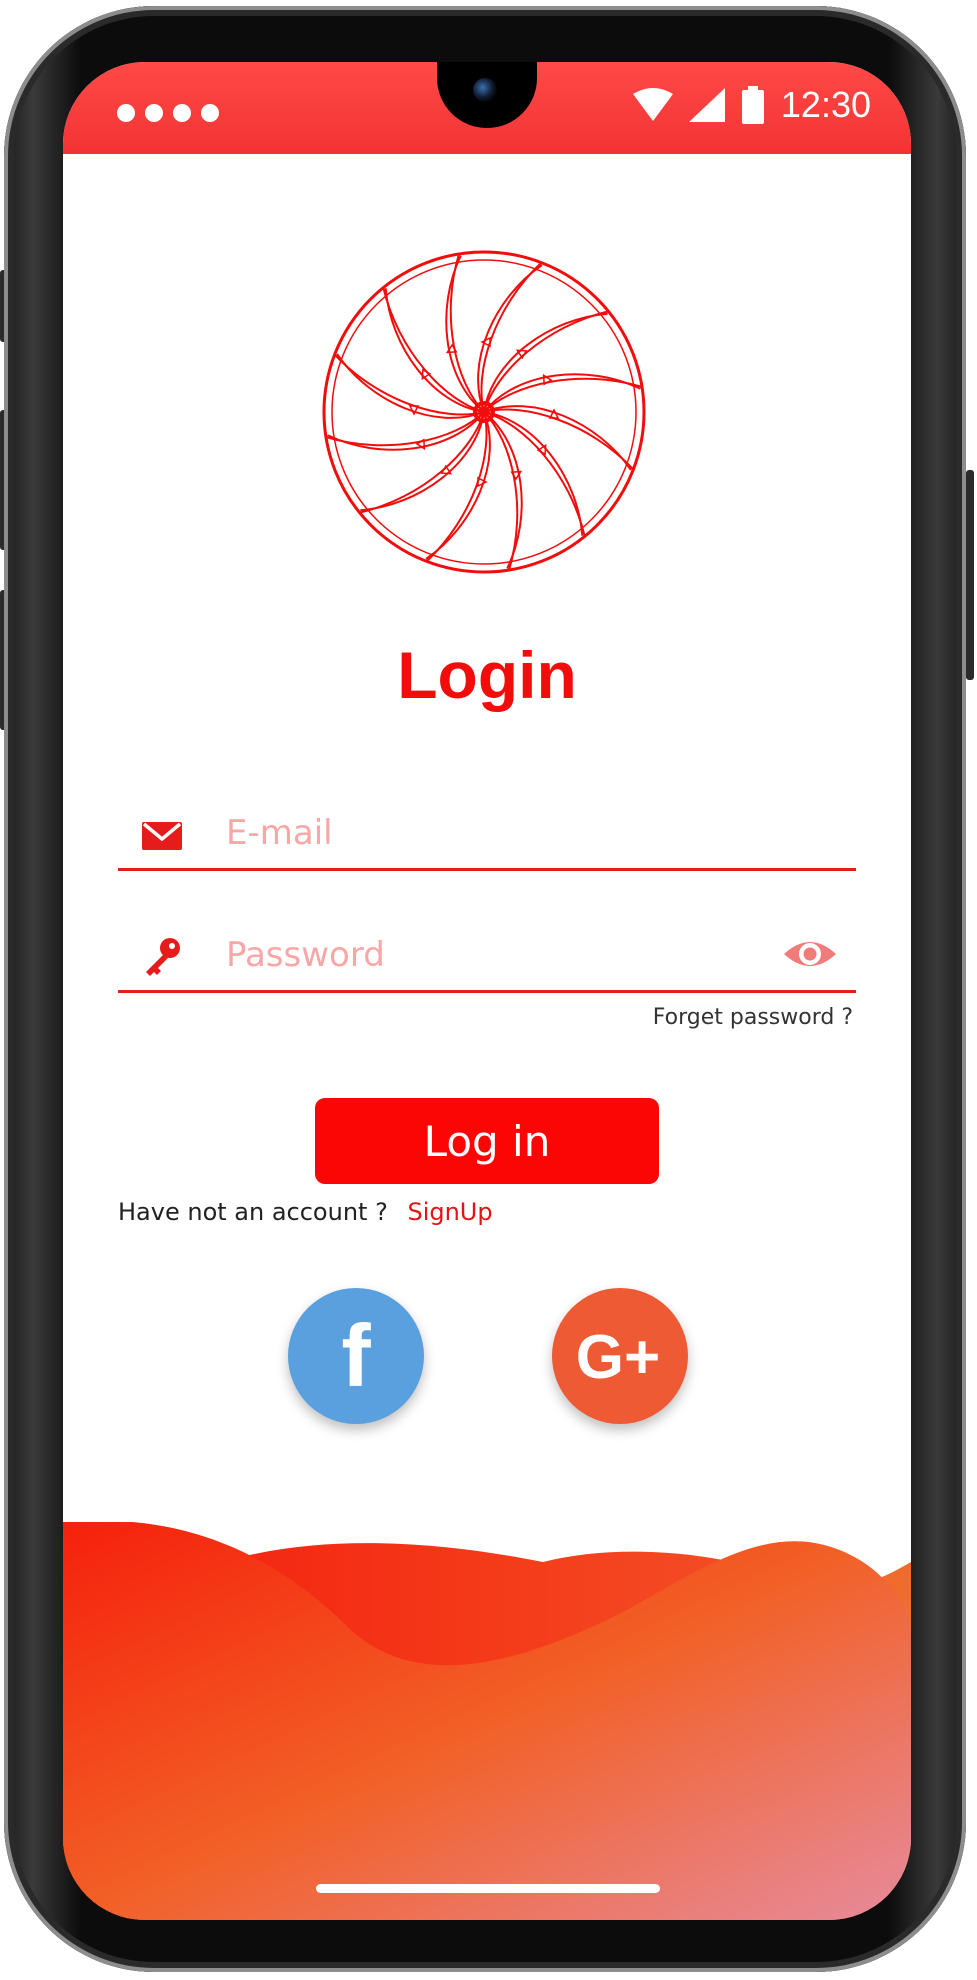  What do you see at coordinates (706, 105) in the screenshot?
I see `cell-signal-icon` at bounding box center [706, 105].